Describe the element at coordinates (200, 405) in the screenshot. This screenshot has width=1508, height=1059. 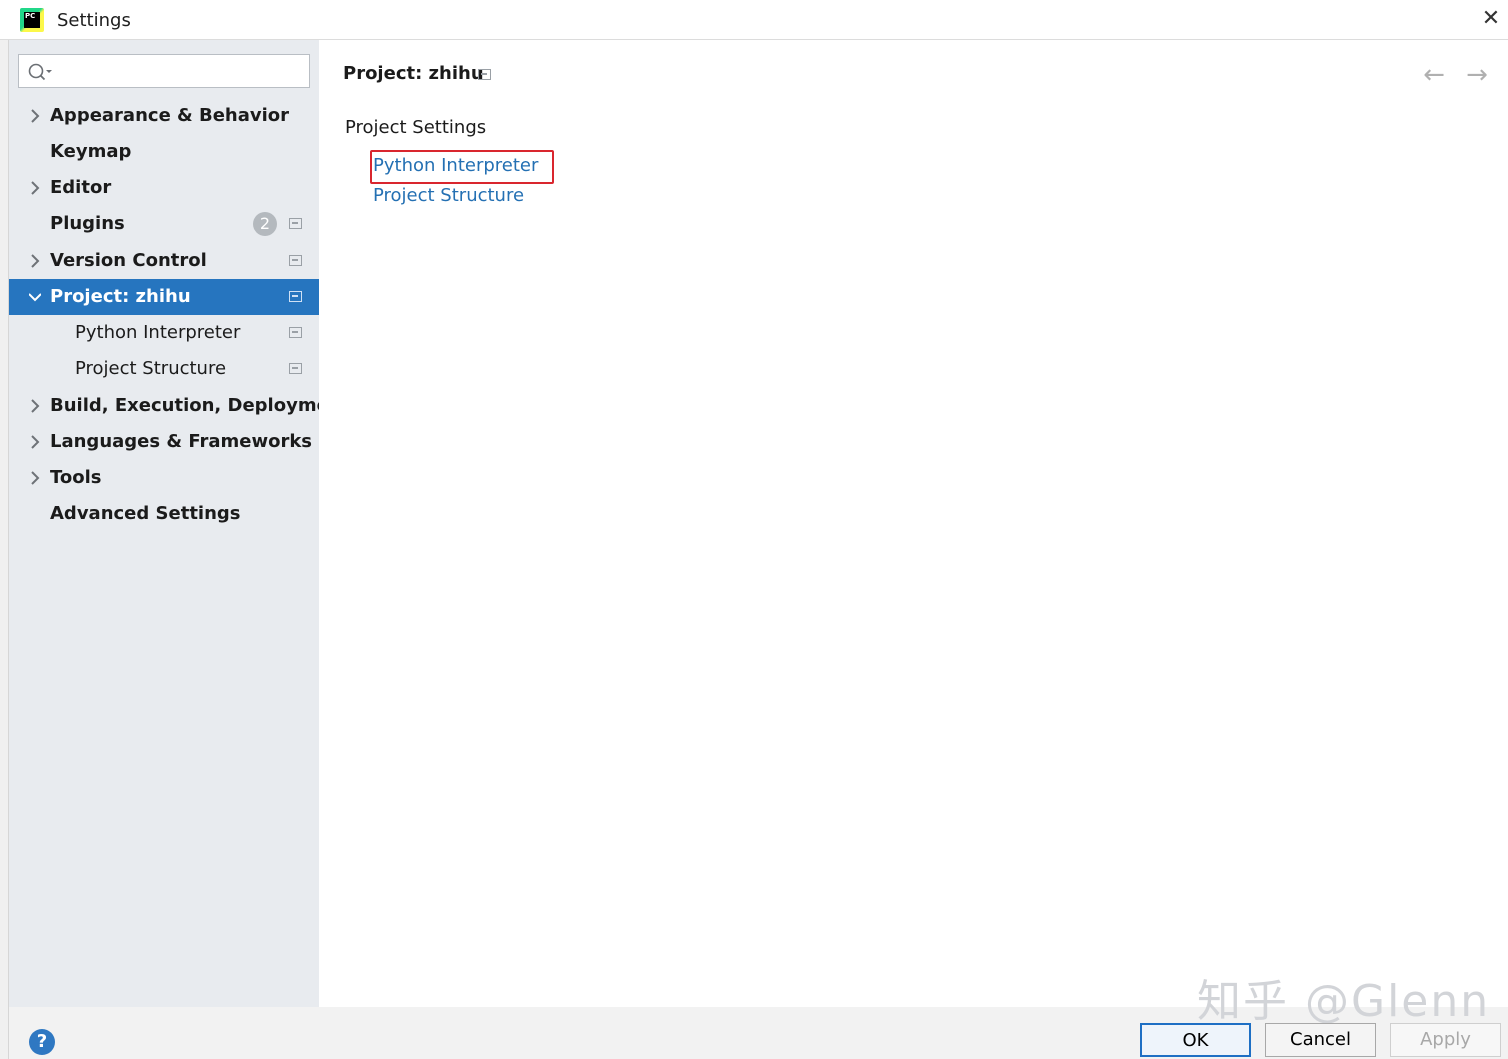
I see `sidebar-item-label: Build, Execution, Deployment` at that location.